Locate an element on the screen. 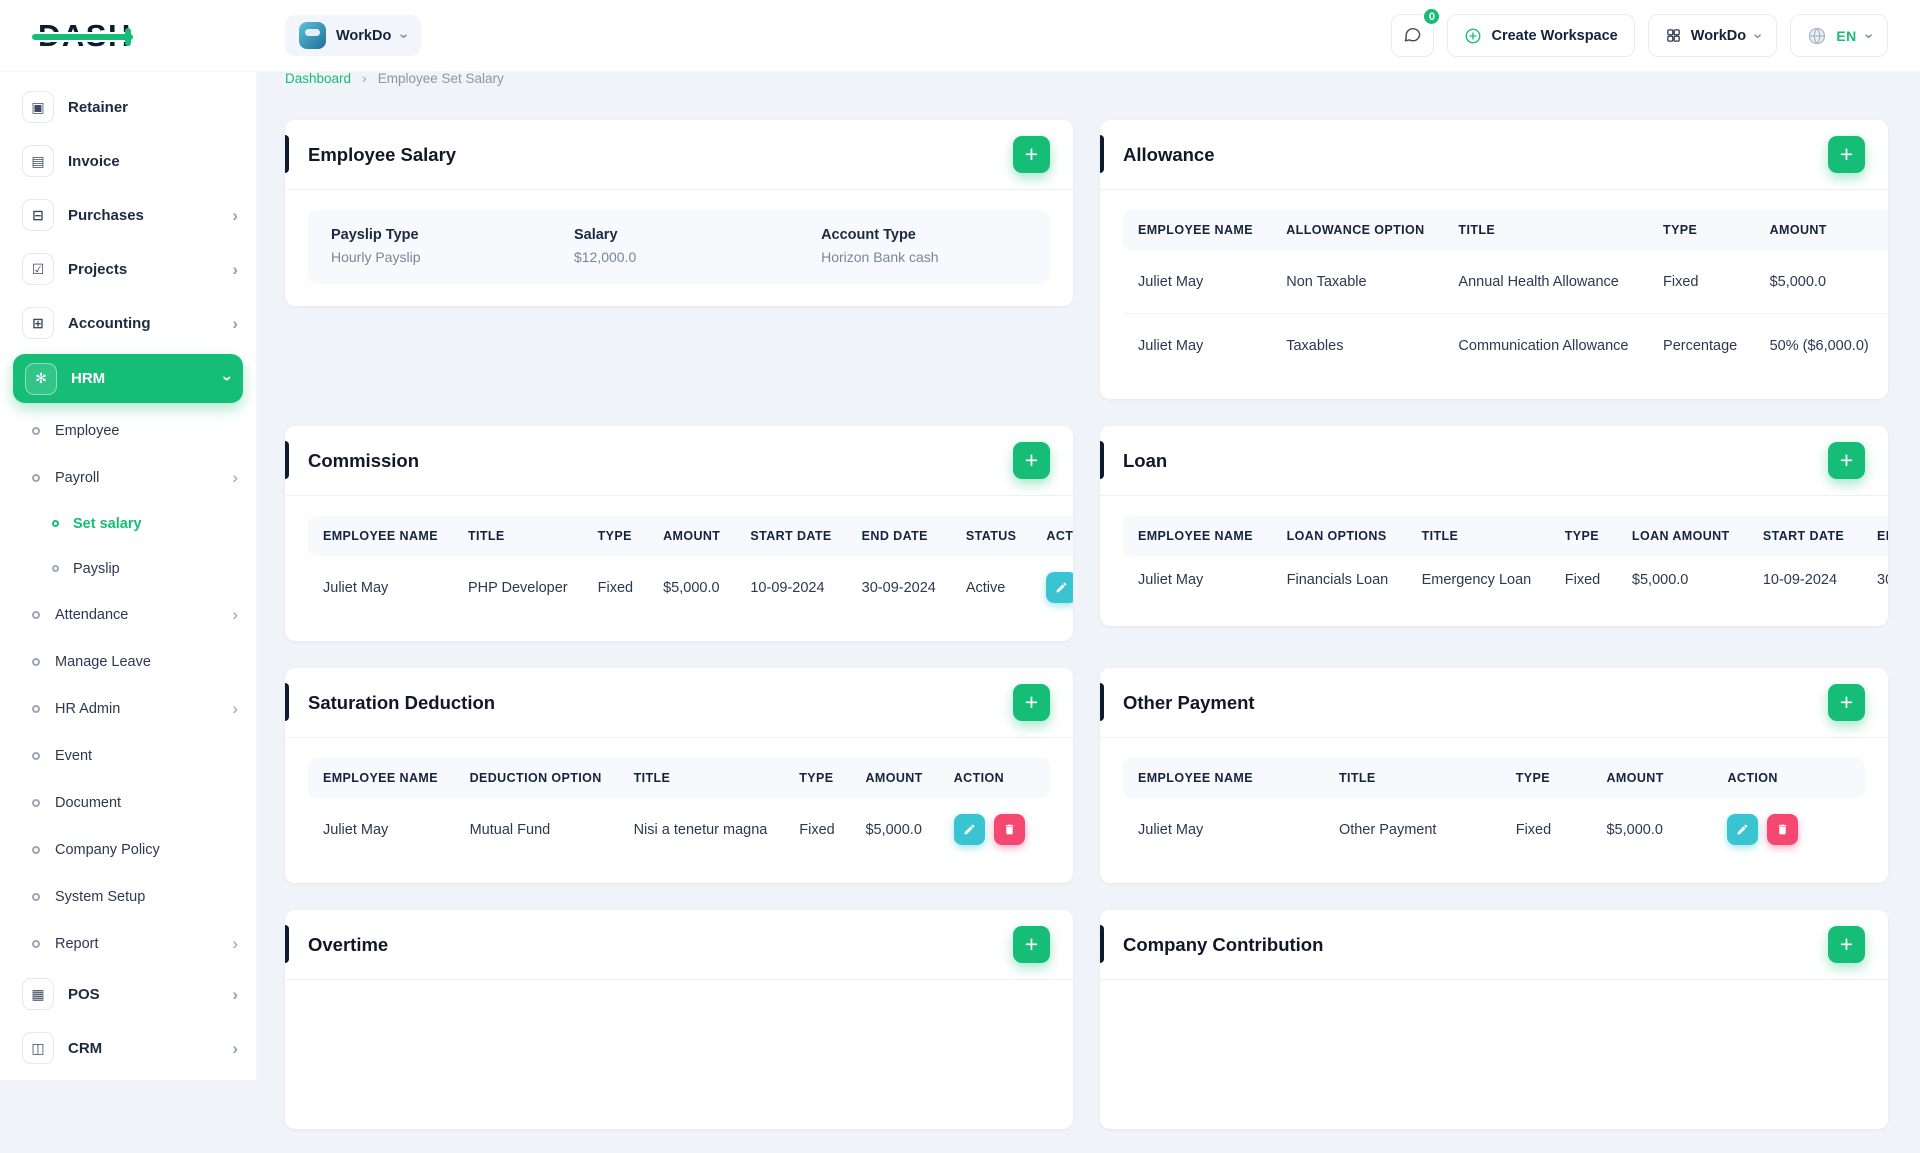 Image resolution: width=1920 pixels, height=1153 pixels. sidebar-item-purchases: ⊟Purchases› is located at coordinates (128, 215).